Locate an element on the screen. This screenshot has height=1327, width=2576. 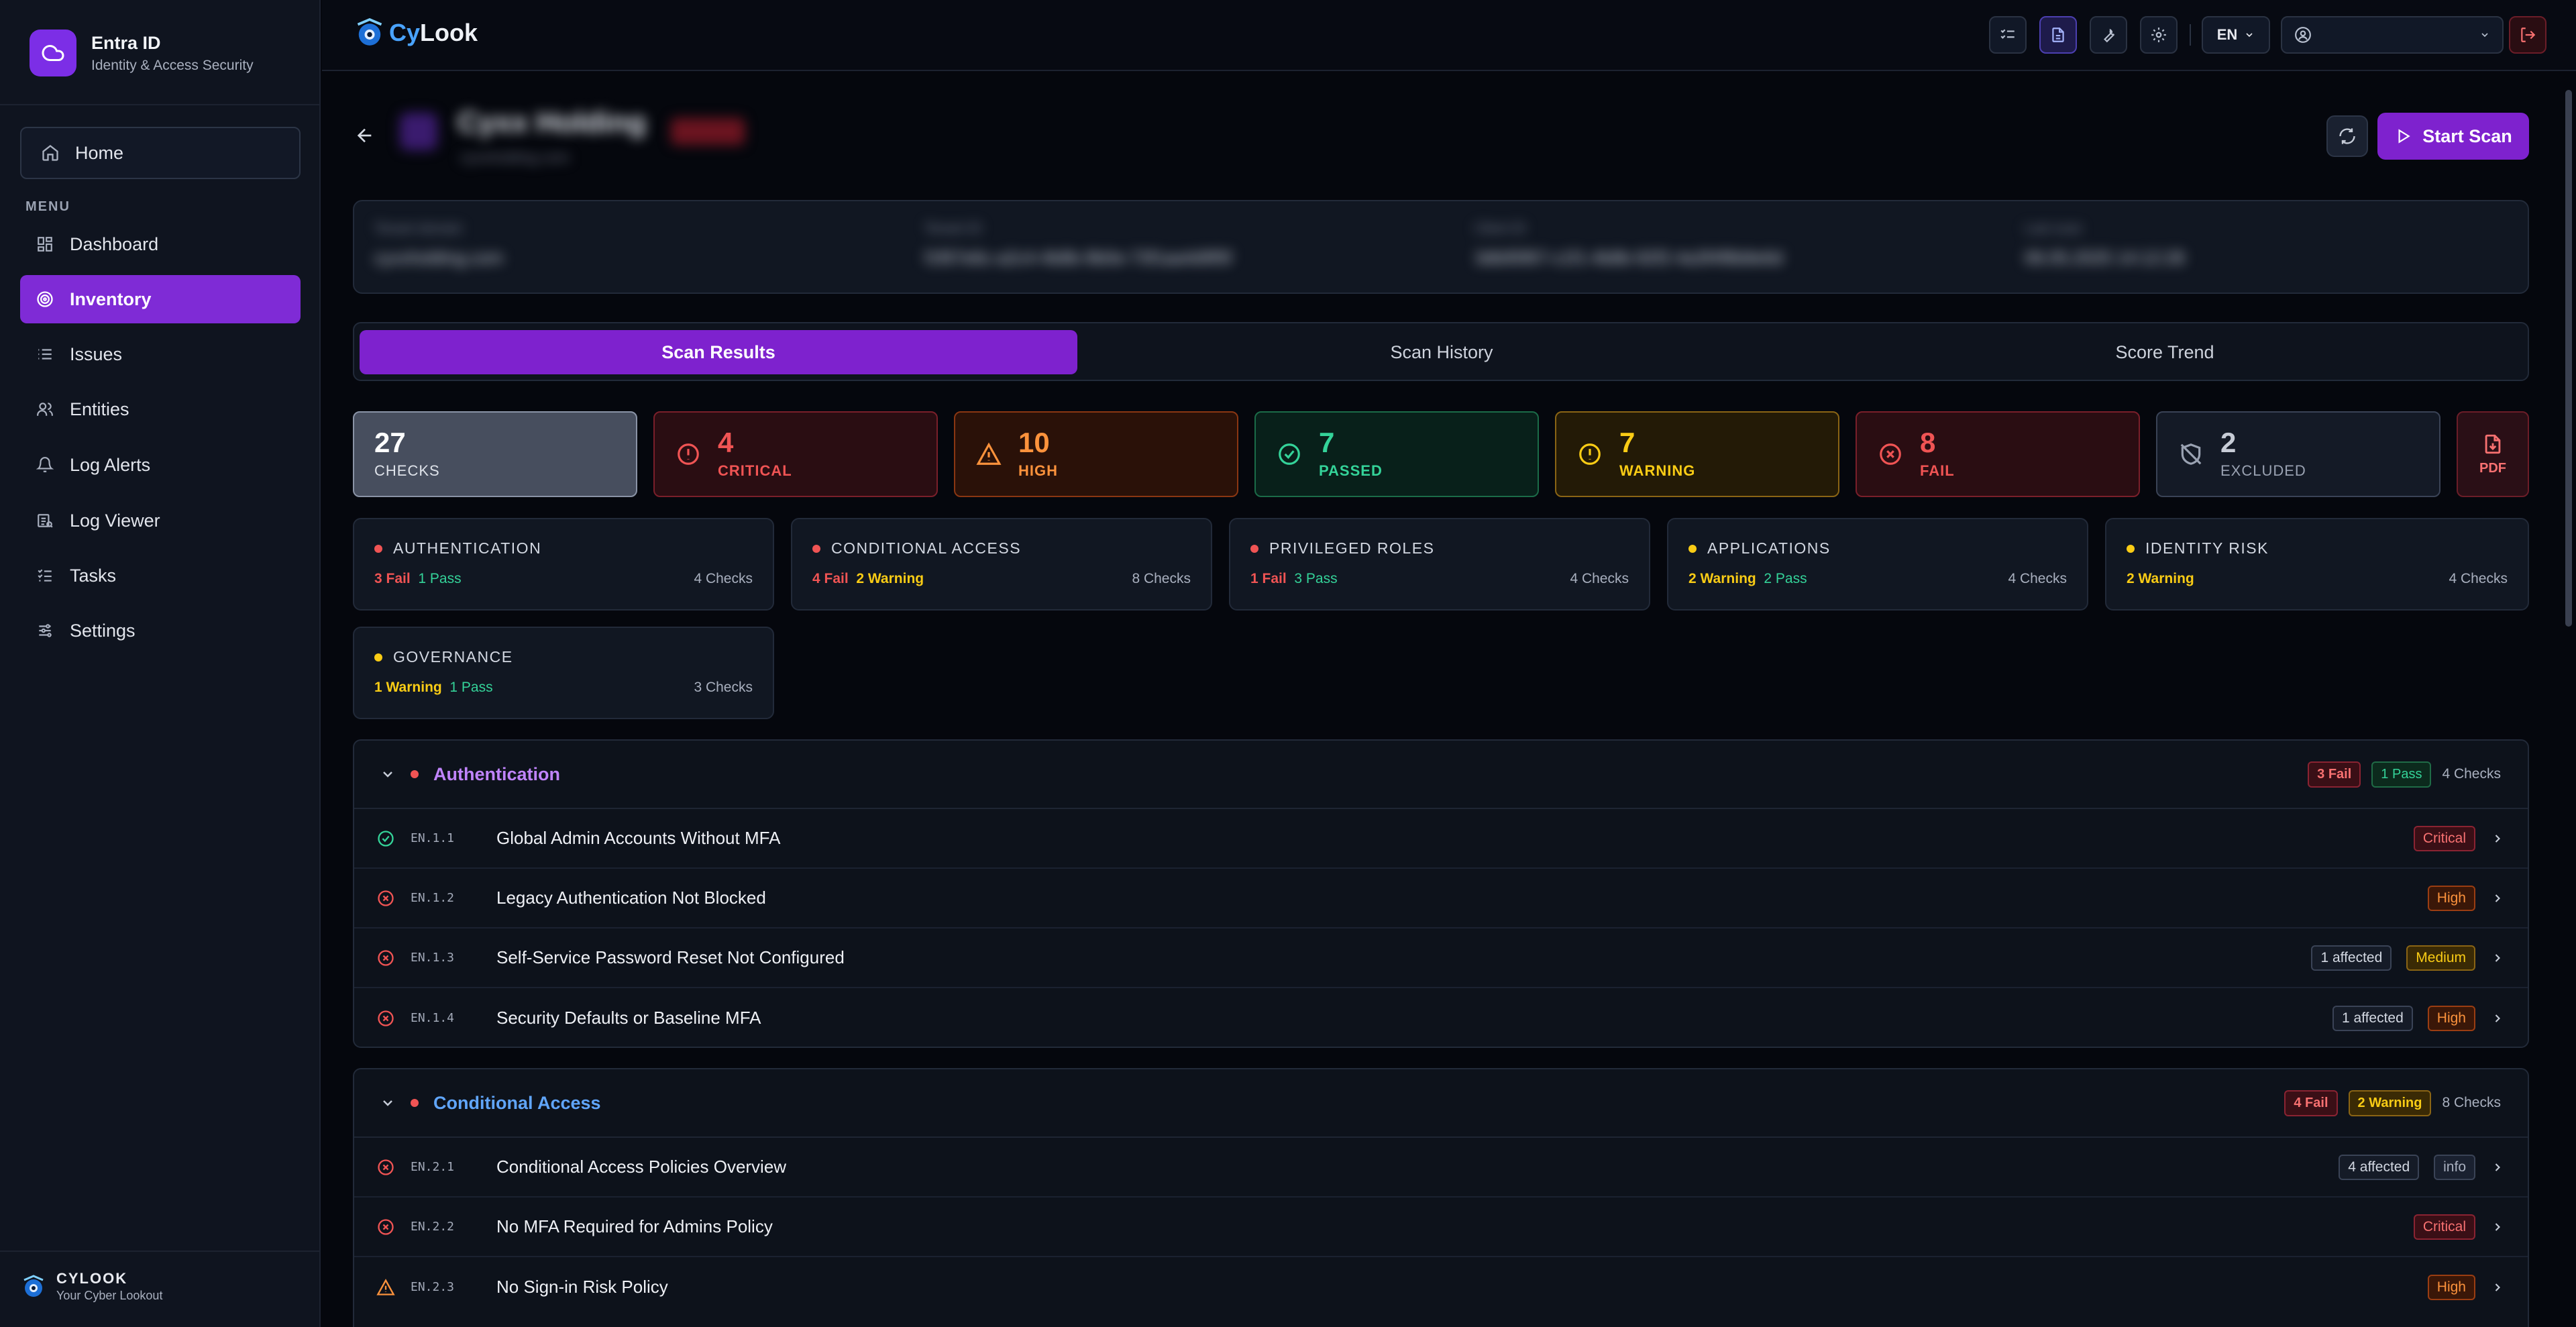
language-select: EN is located at coordinates (2236, 35).